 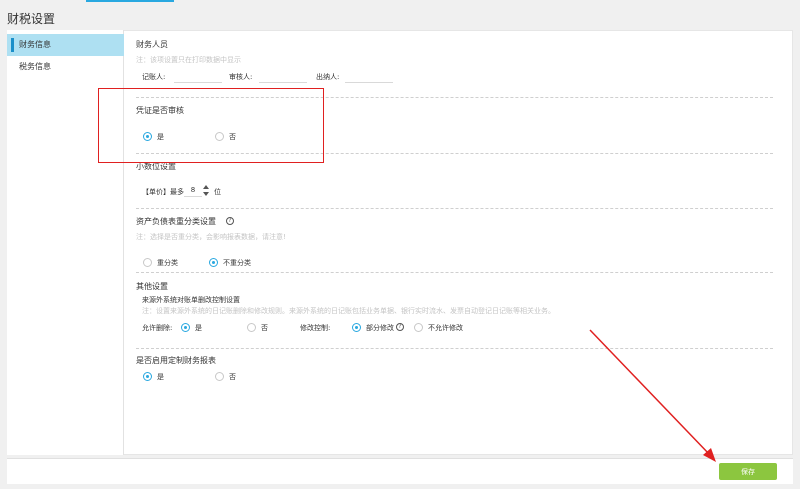 I want to click on allow-delete-no-label: 否, so click(x=264, y=328).